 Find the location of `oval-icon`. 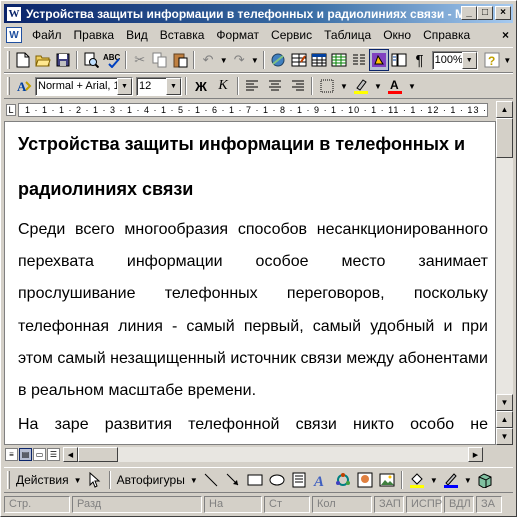

oval-icon is located at coordinates (277, 480).